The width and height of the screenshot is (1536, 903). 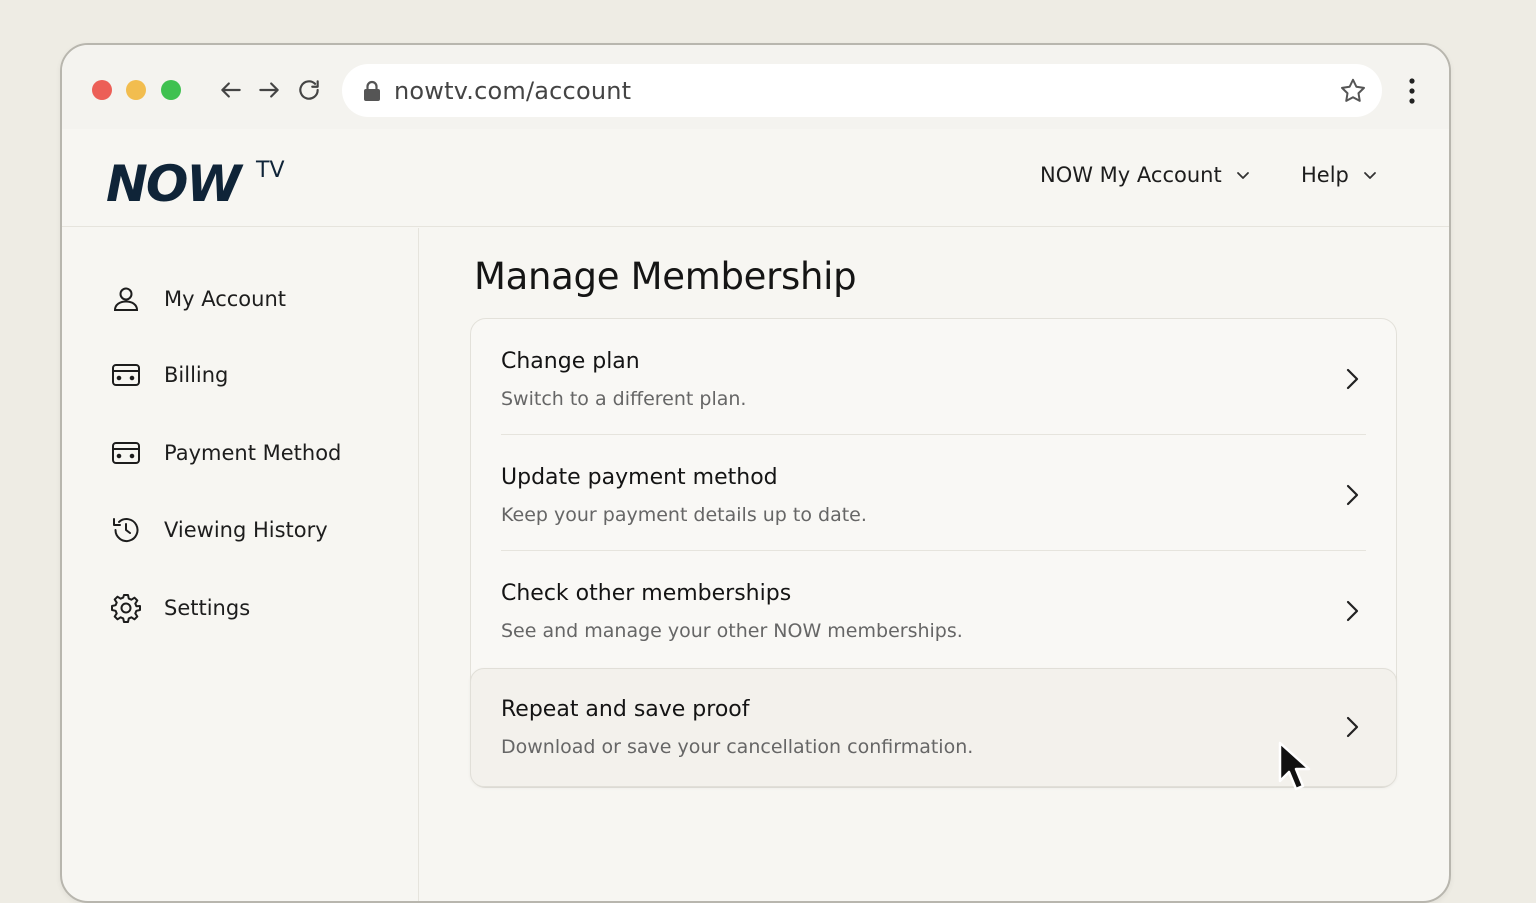 I want to click on nav-help-label: Help, so click(x=1325, y=175).